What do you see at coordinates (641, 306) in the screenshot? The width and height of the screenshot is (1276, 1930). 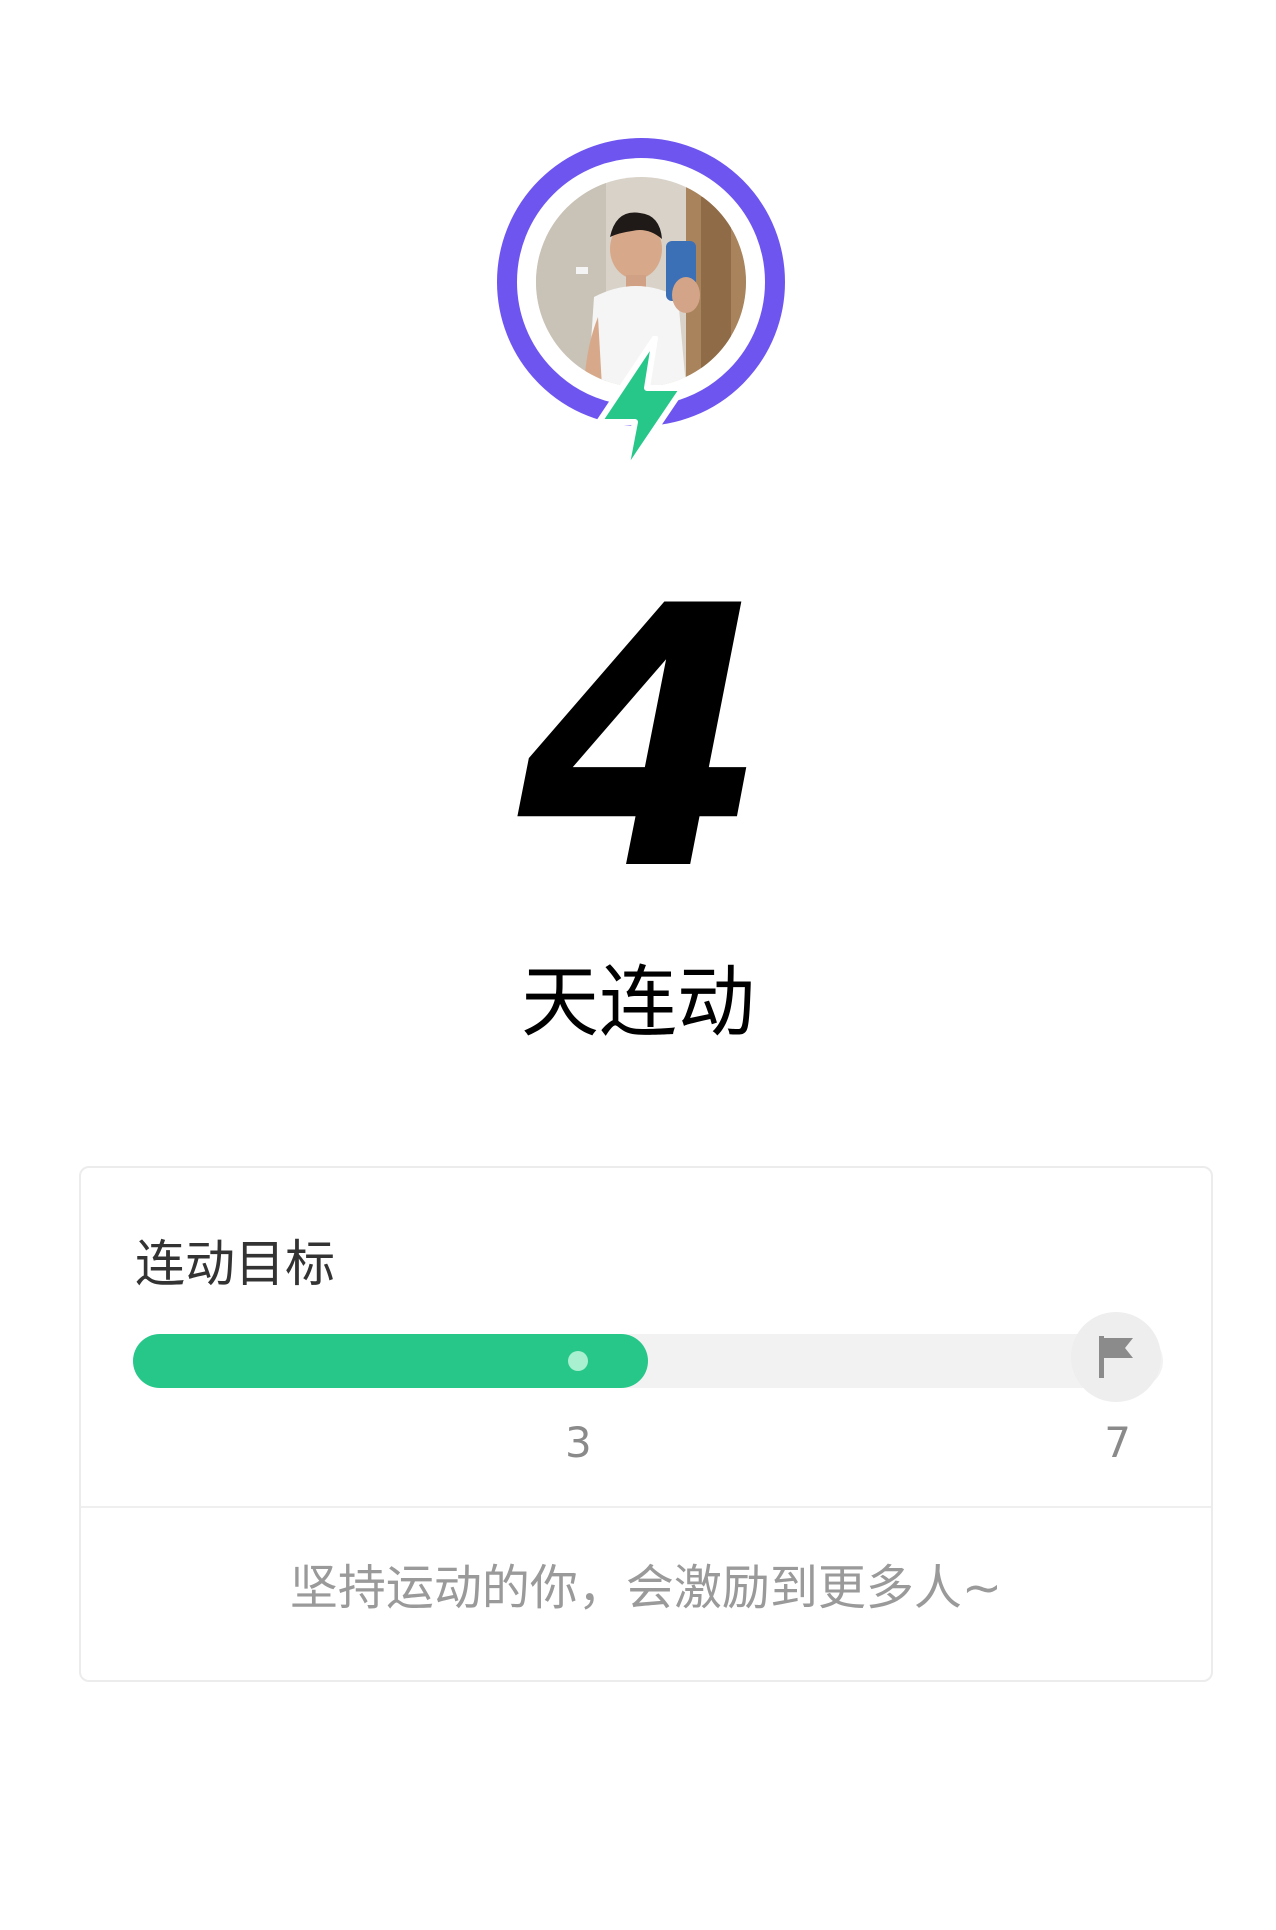 I see `avatar` at bounding box center [641, 306].